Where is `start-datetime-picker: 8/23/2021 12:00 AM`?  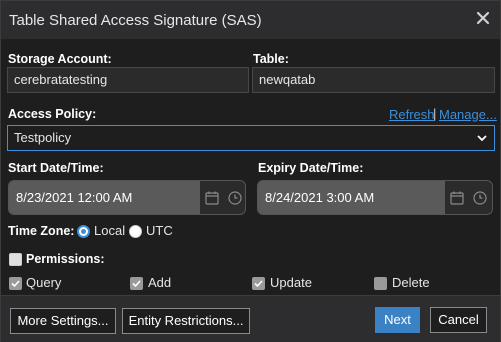
start-datetime-picker: 8/23/2021 12:00 AM is located at coordinates (127, 197).